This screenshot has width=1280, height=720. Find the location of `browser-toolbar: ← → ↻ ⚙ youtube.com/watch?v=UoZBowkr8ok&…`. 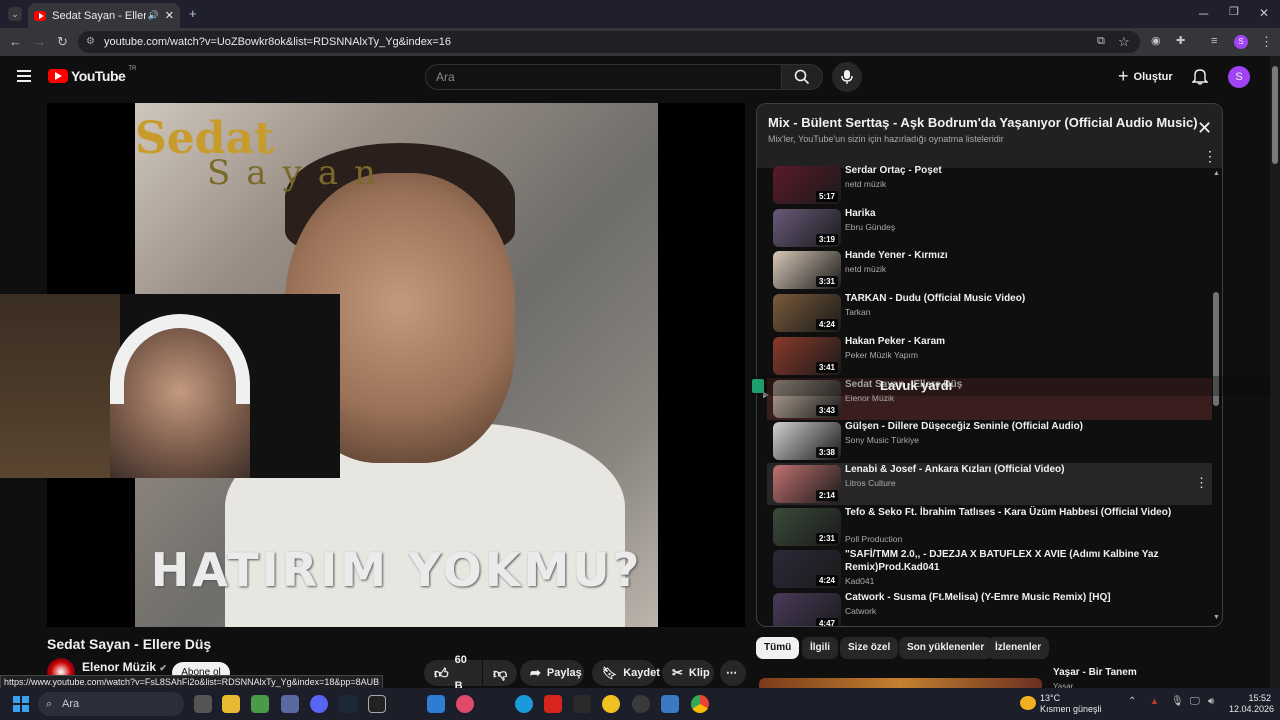

browser-toolbar: ← → ↻ ⚙ youtube.com/watch?v=UoZBowkr8ok&… is located at coordinates (640, 42).